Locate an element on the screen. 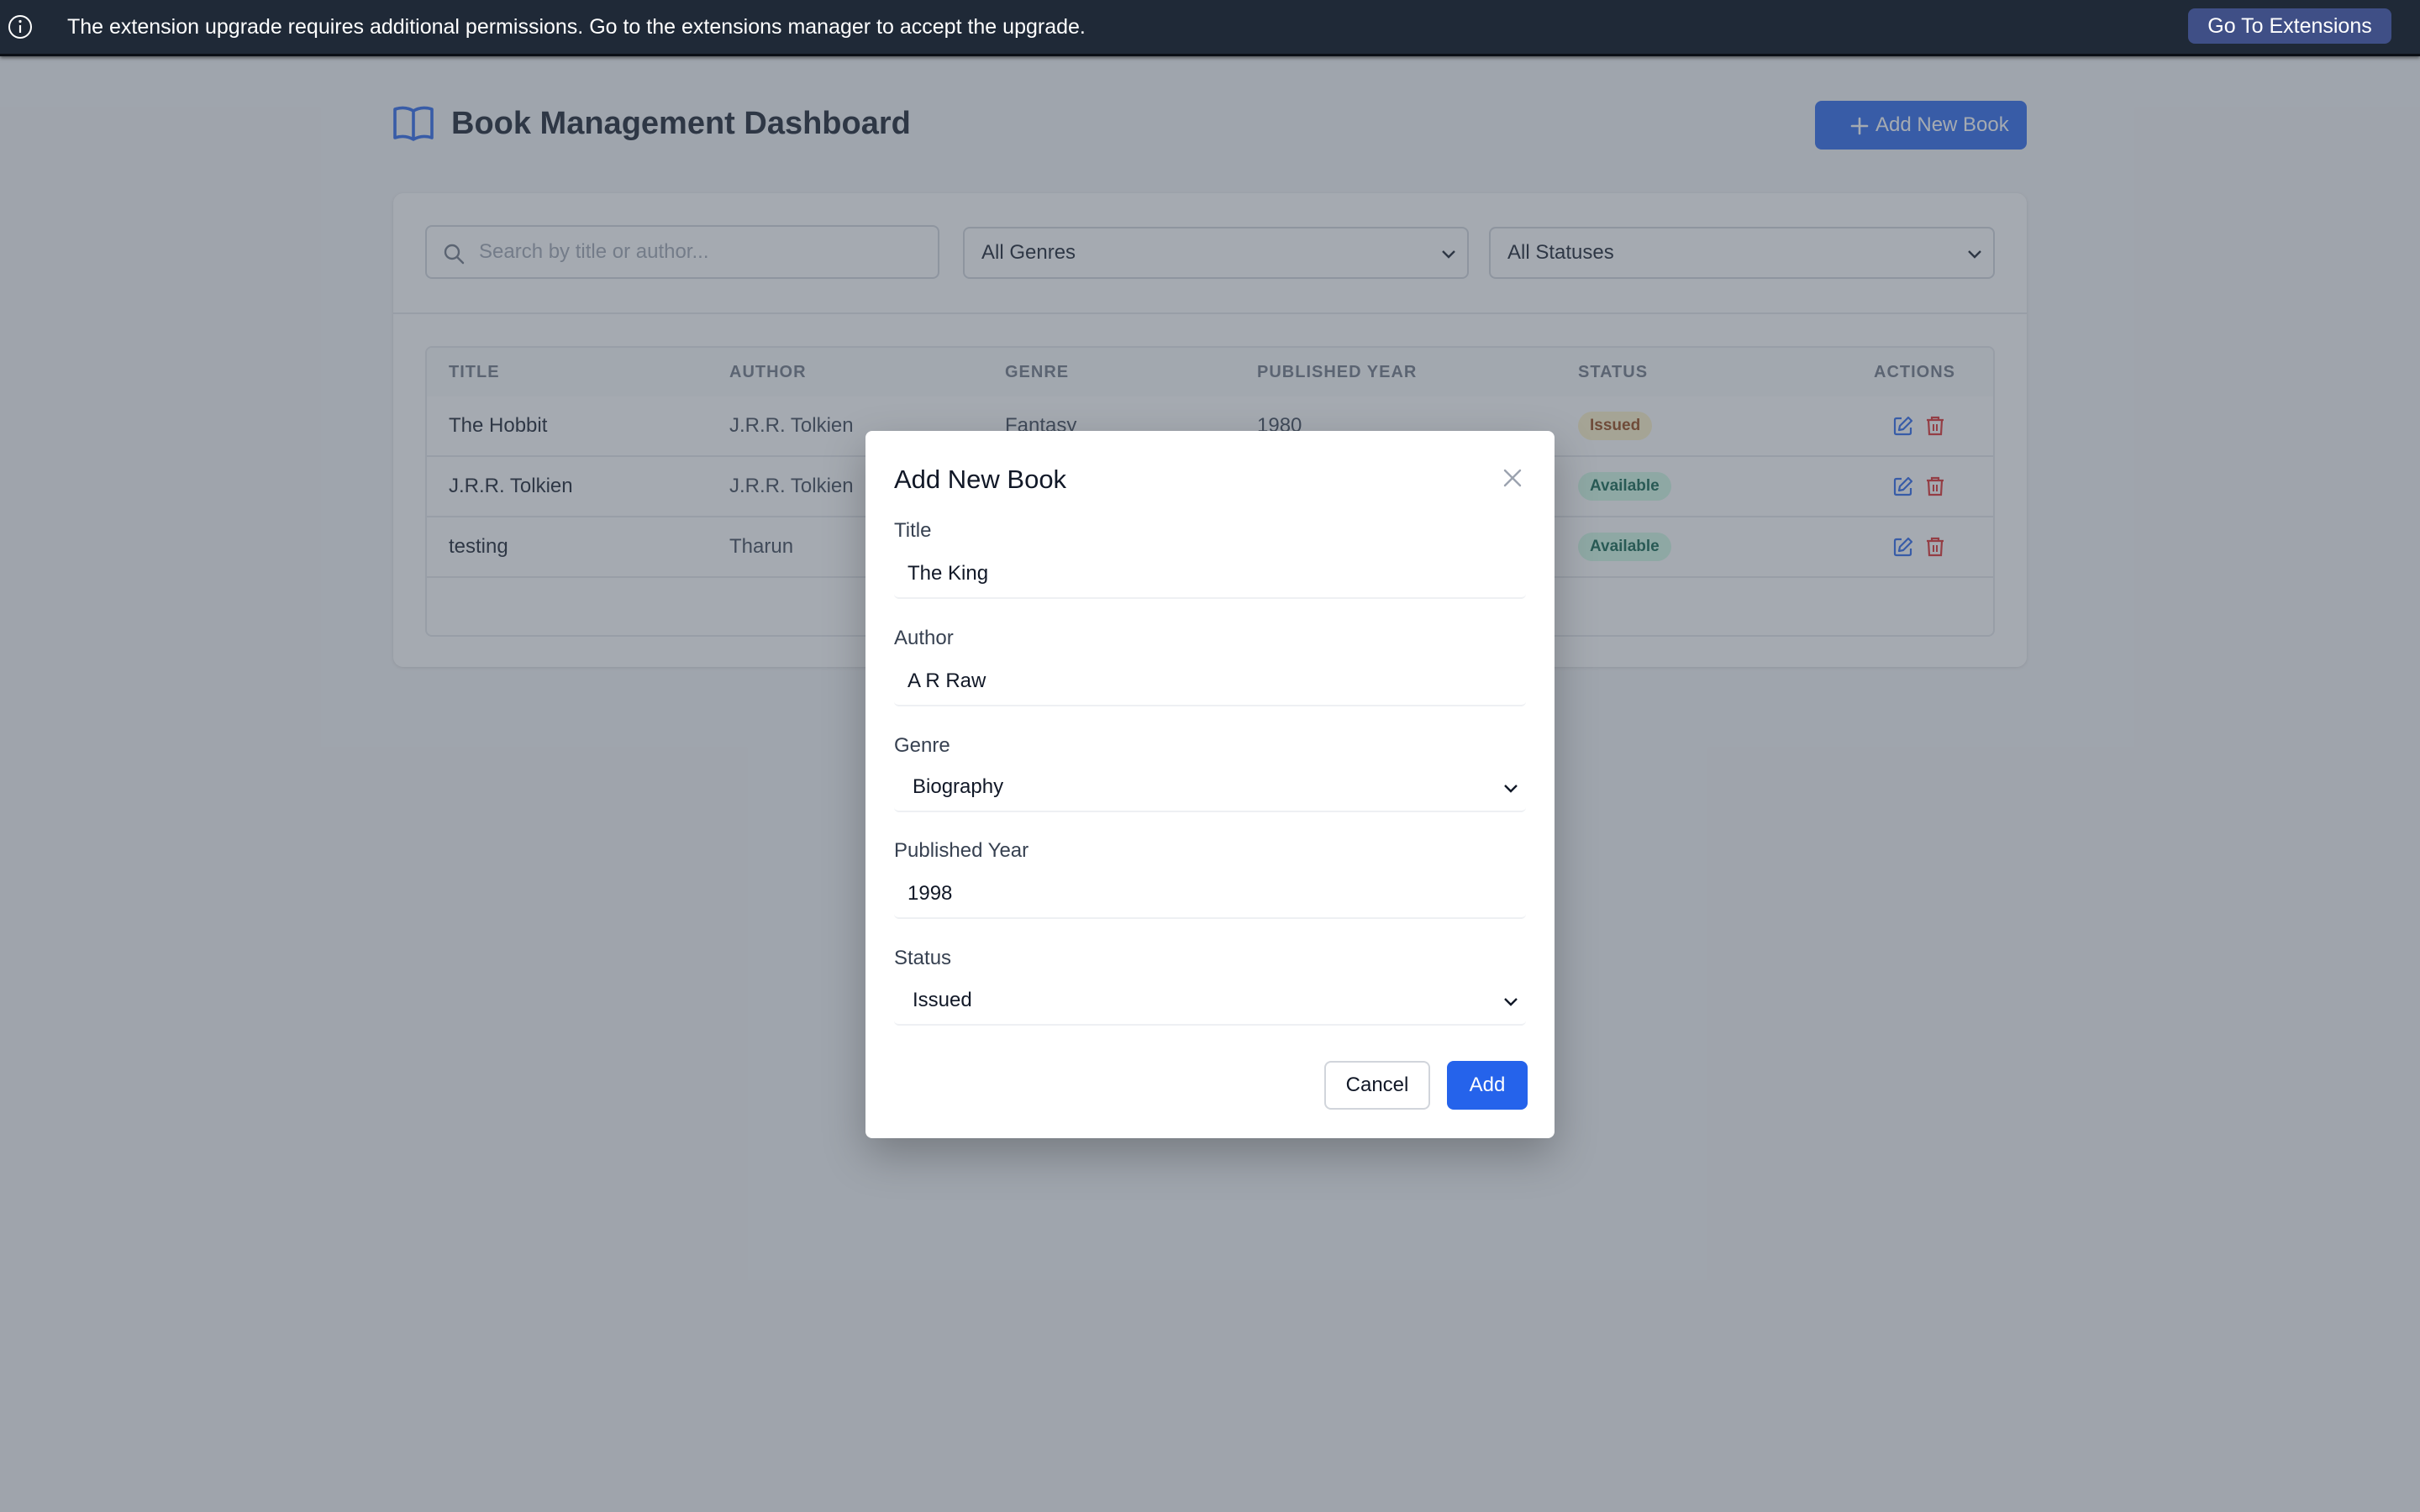 The height and width of the screenshot is (1512, 2420). author-input: A R Raw is located at coordinates (1210, 682).